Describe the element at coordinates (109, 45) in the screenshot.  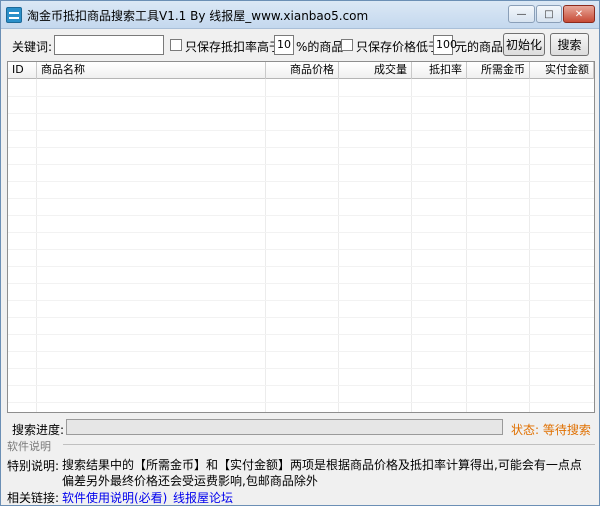
I see `keyword-input` at that location.